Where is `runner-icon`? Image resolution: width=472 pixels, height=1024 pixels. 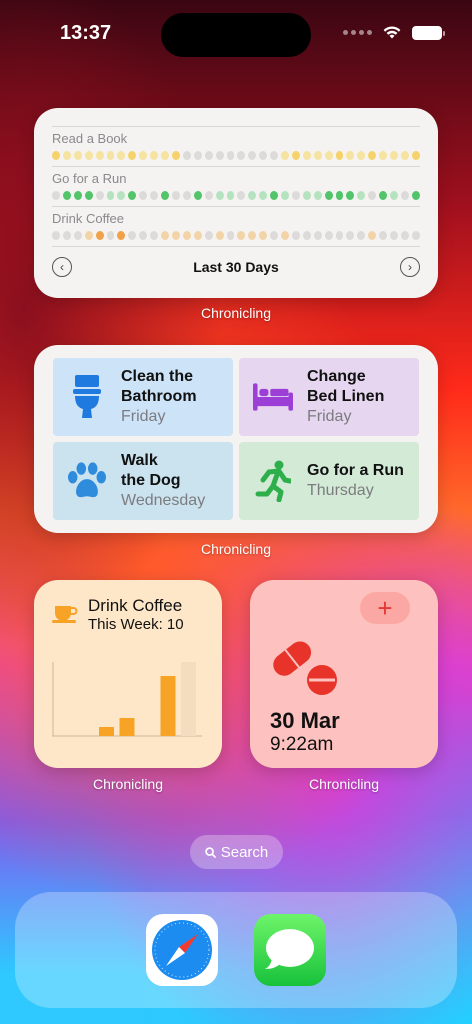
runner-icon is located at coordinates (273, 481).